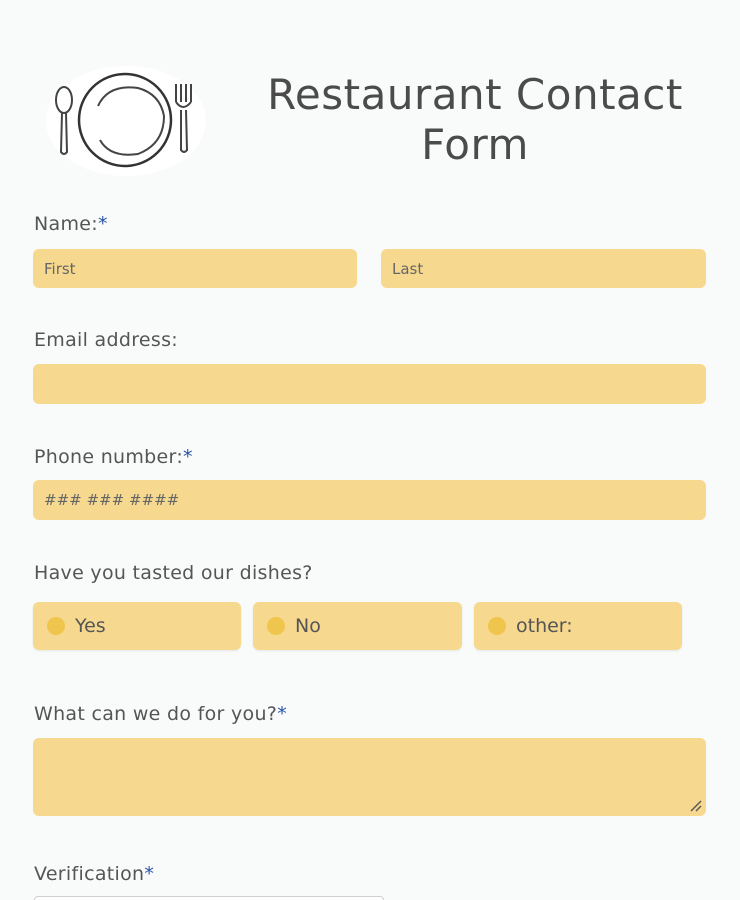  I want to click on tasted-label: Have you tasted our dishes?, so click(173, 573).